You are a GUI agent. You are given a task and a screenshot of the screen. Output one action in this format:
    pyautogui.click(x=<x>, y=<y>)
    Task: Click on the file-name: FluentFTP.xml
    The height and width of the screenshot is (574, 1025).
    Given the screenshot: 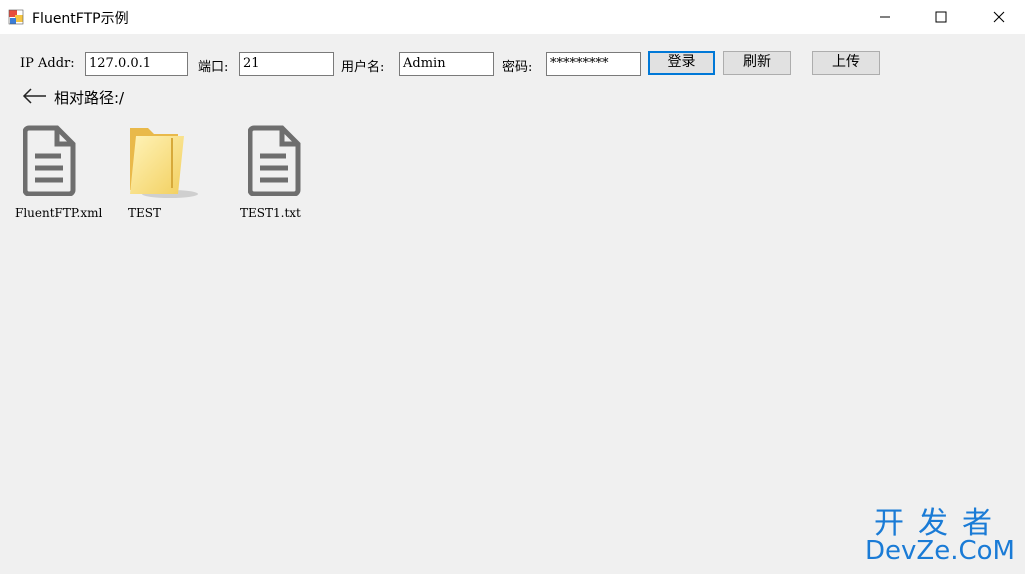 What is the action you would take?
    pyautogui.click(x=59, y=213)
    